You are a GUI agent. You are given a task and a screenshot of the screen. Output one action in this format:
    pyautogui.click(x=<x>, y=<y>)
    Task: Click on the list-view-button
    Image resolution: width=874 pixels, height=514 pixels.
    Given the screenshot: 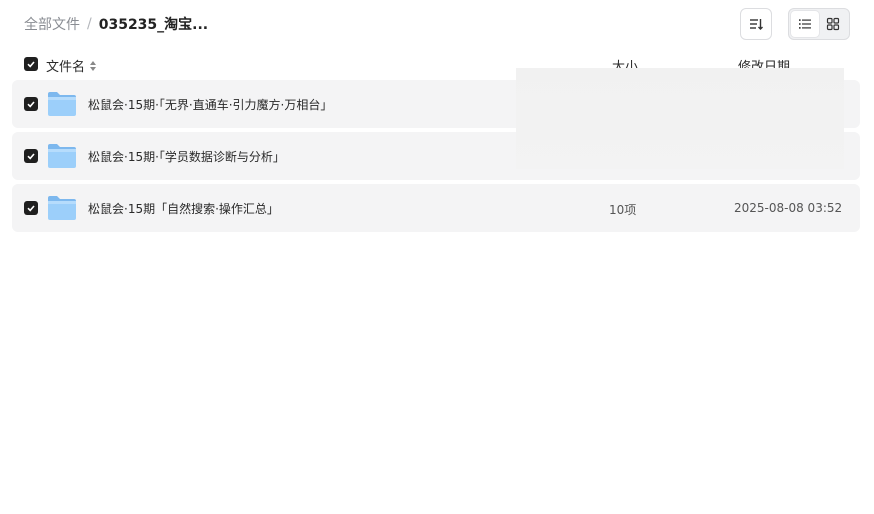 What is the action you would take?
    pyautogui.click(x=805, y=24)
    